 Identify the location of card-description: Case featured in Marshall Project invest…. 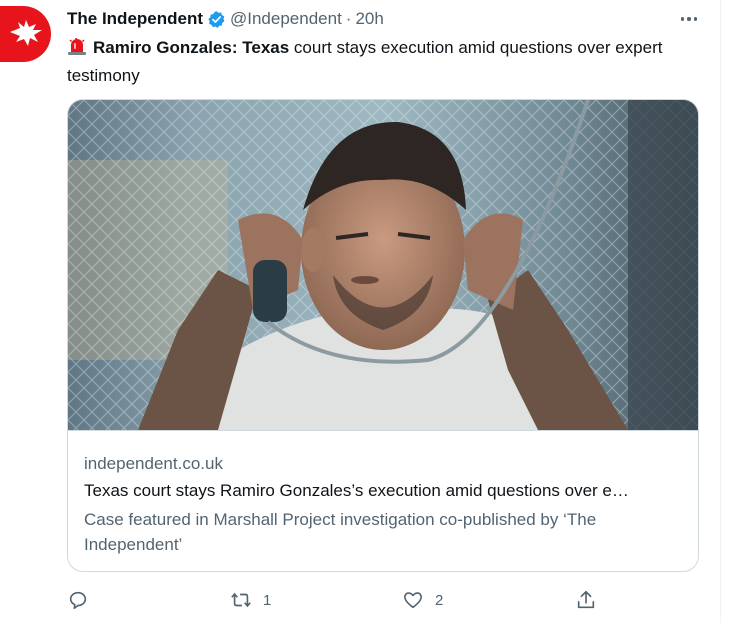
(340, 532).